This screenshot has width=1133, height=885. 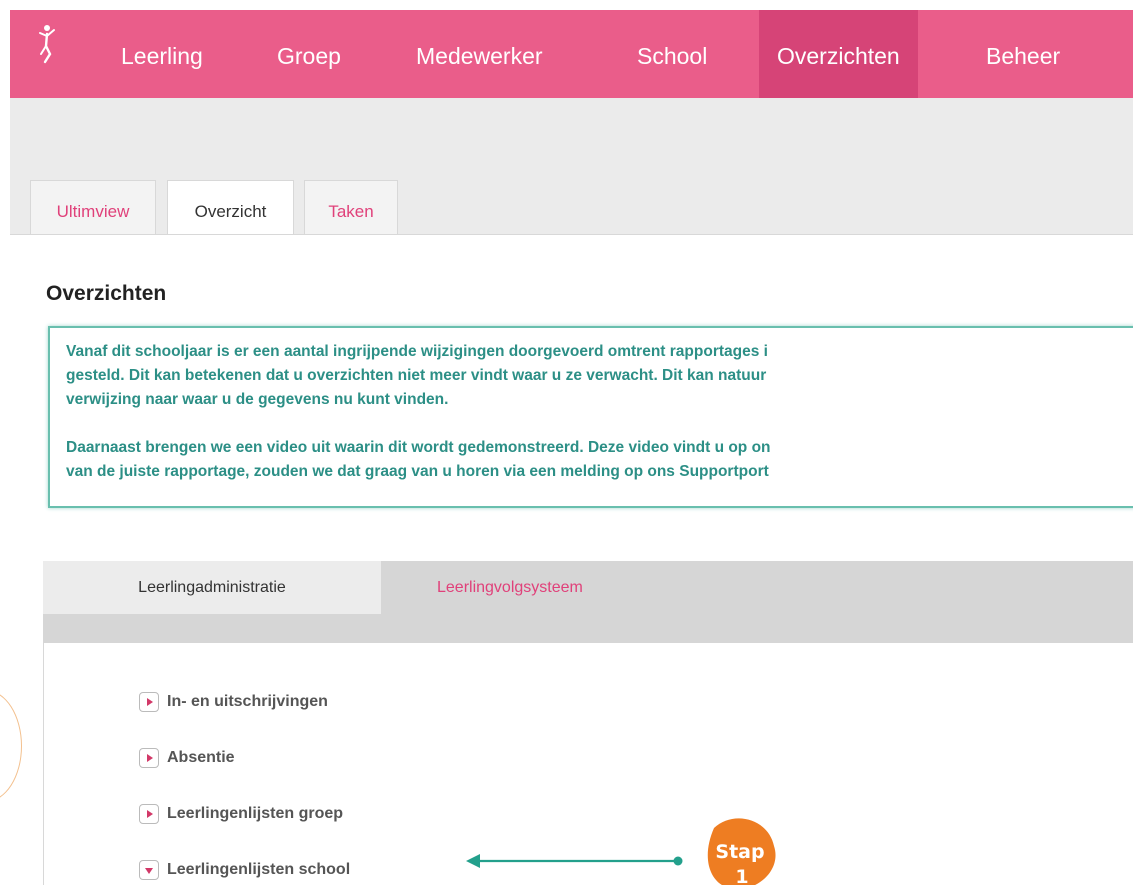 I want to click on nav-leerling: Leerling, so click(x=162, y=54).